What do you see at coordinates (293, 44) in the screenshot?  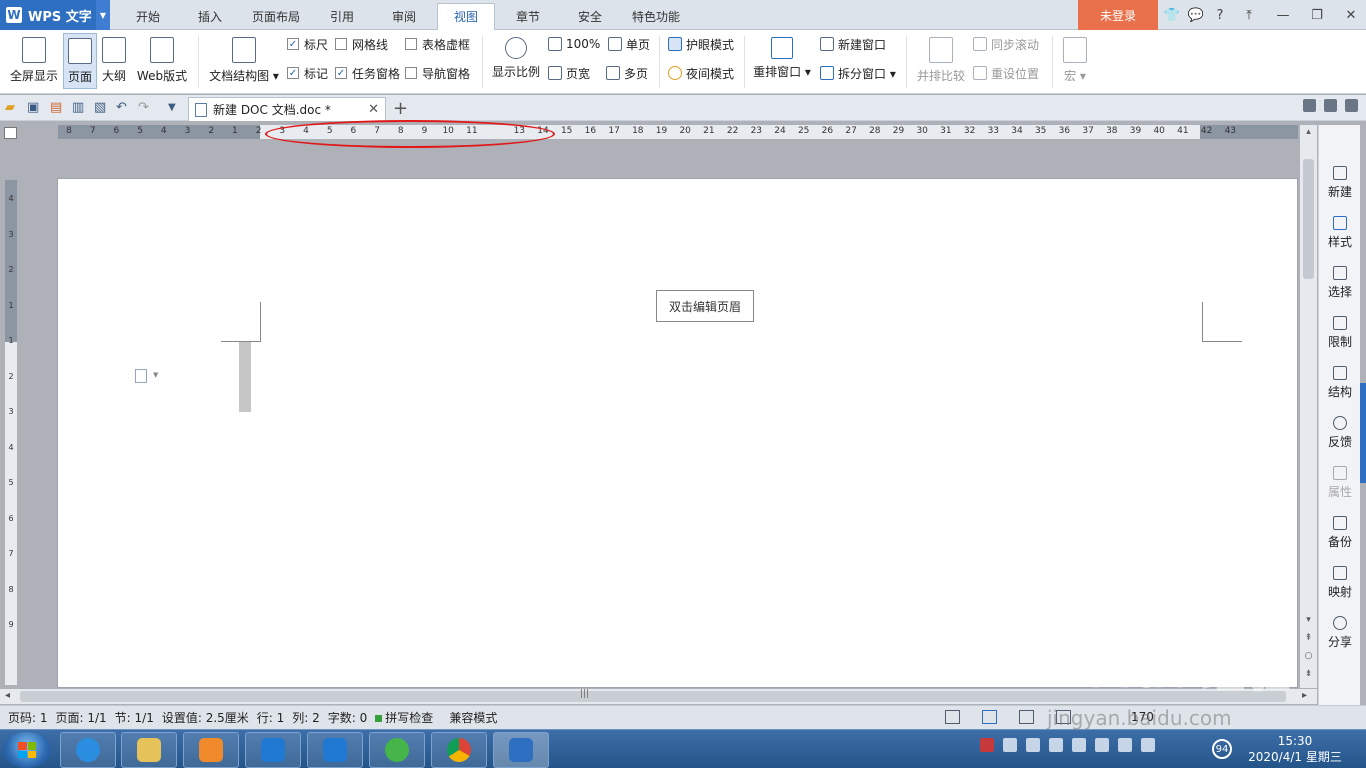 I see `ruler-check` at bounding box center [293, 44].